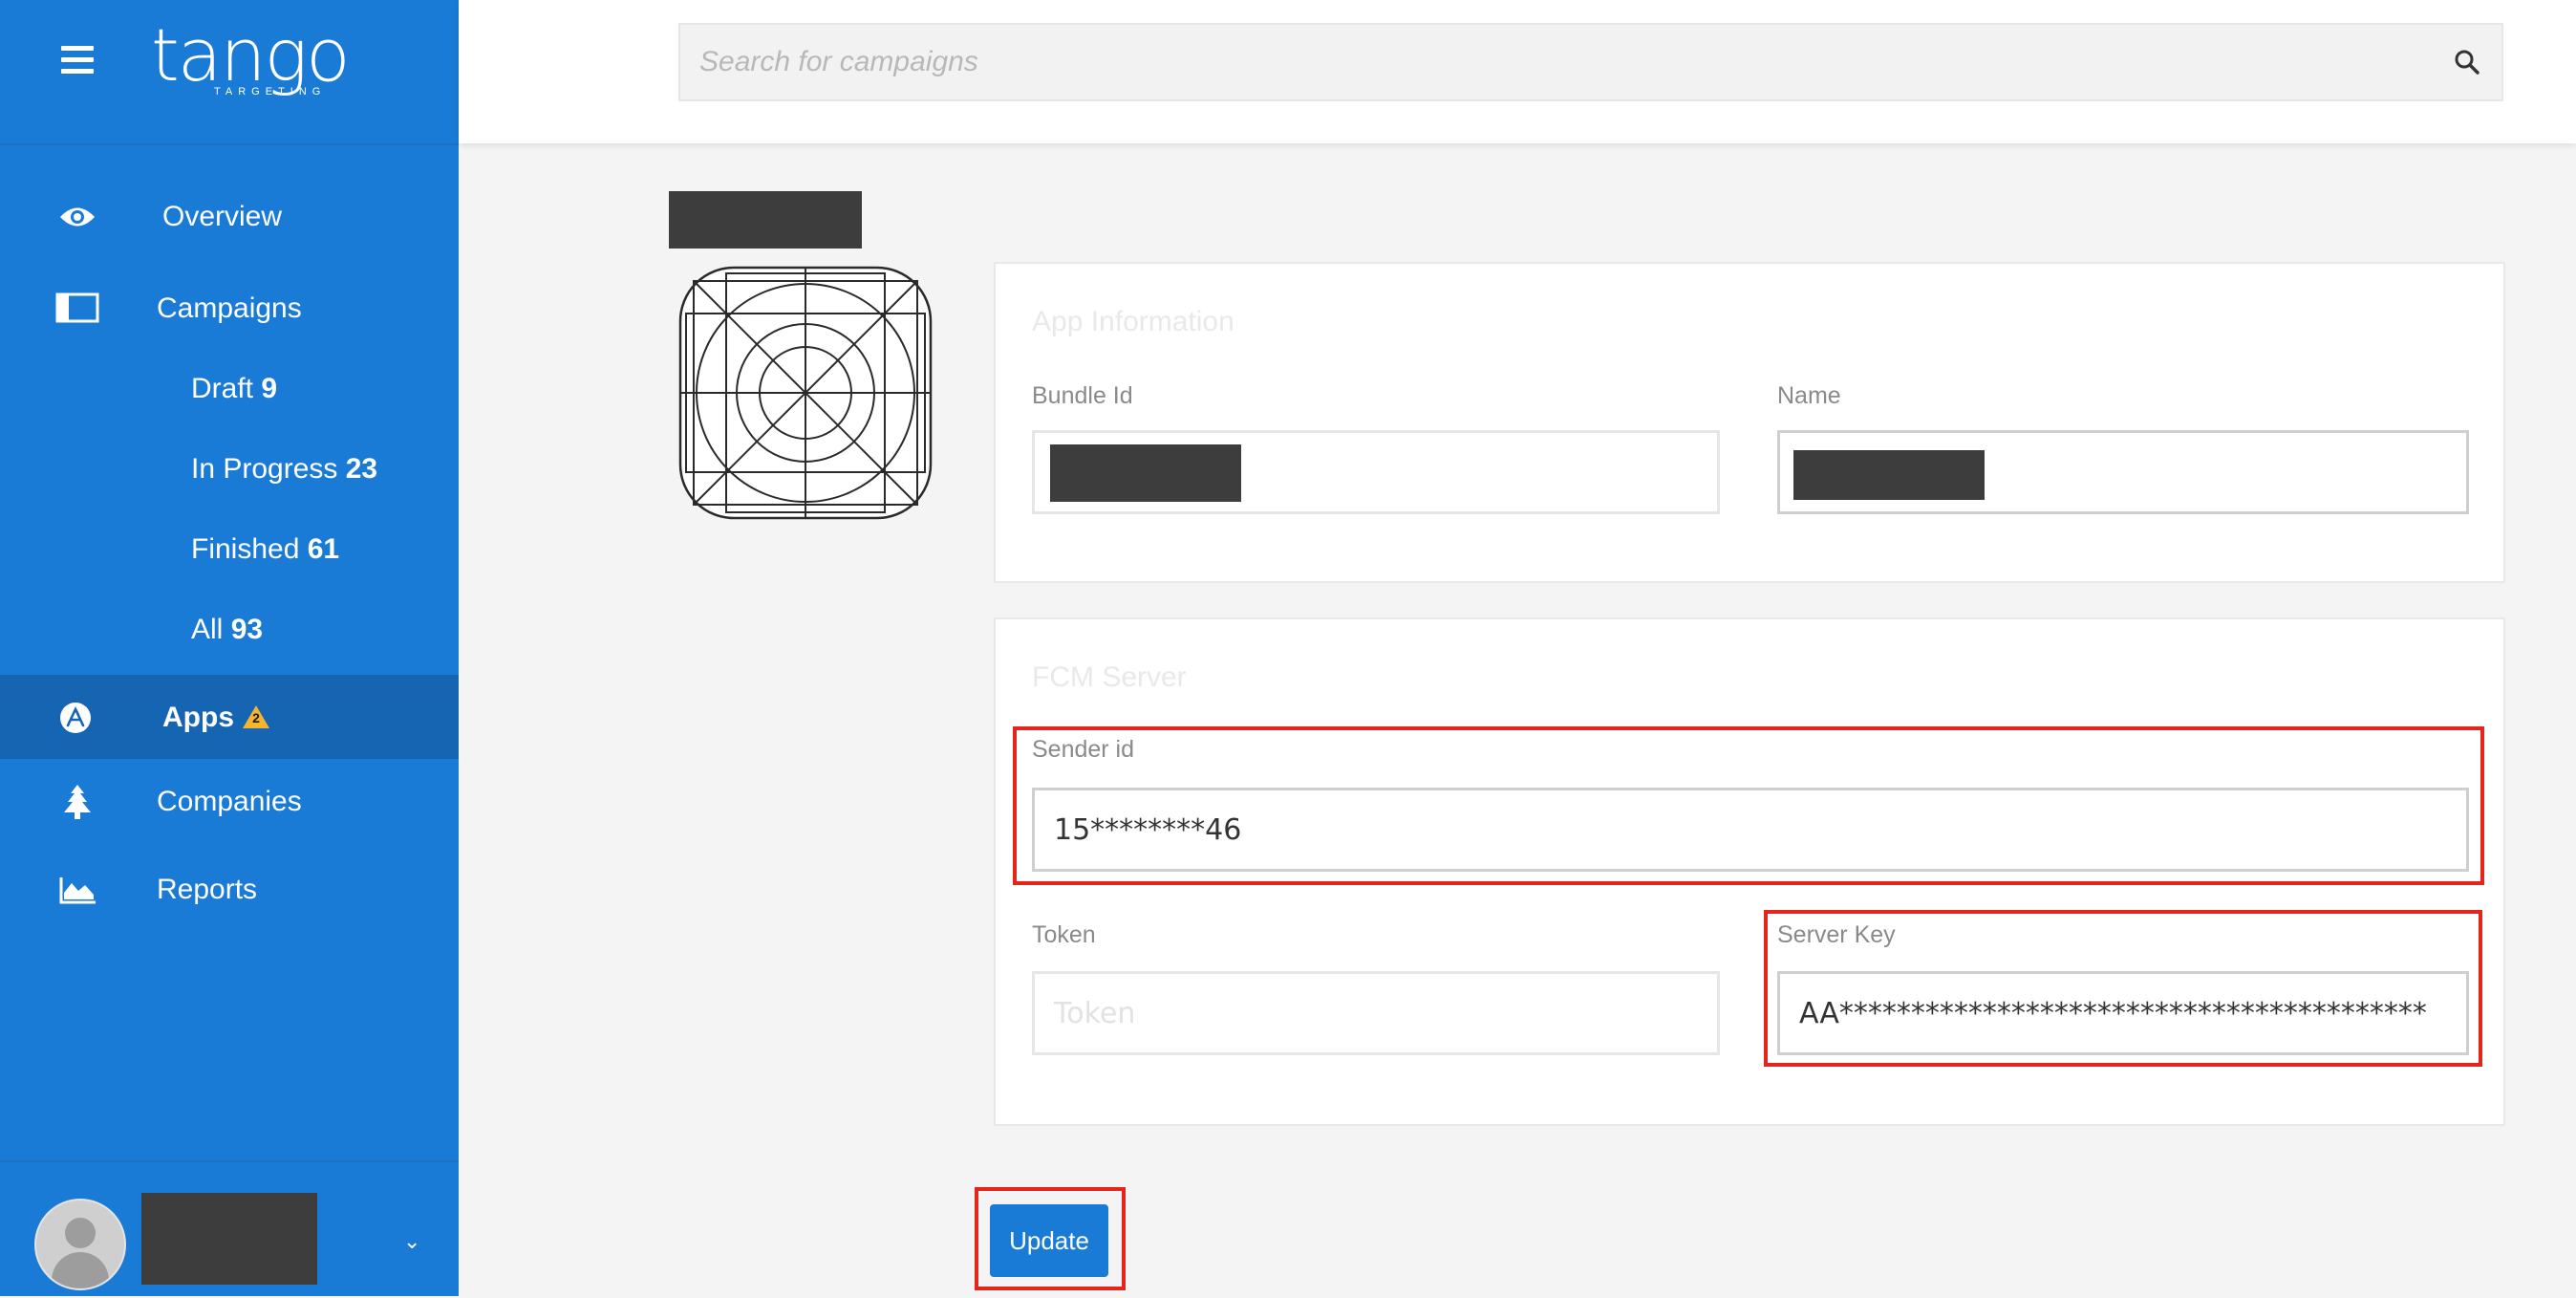 This screenshot has width=2576, height=1298. I want to click on sidebar-item-label: Overview, so click(222, 216).